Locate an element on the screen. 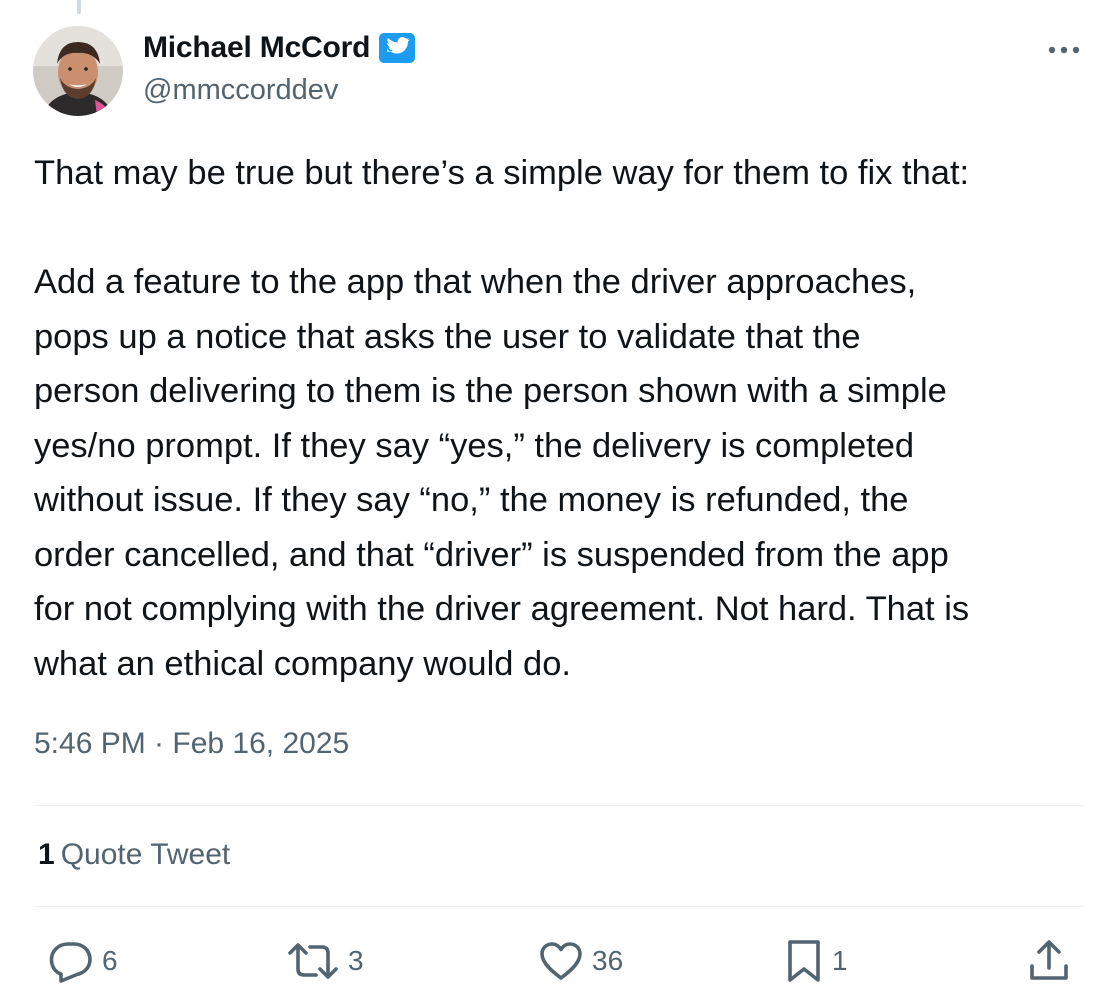 This screenshot has height=1006, width=1114. heart-icon is located at coordinates (561, 961).